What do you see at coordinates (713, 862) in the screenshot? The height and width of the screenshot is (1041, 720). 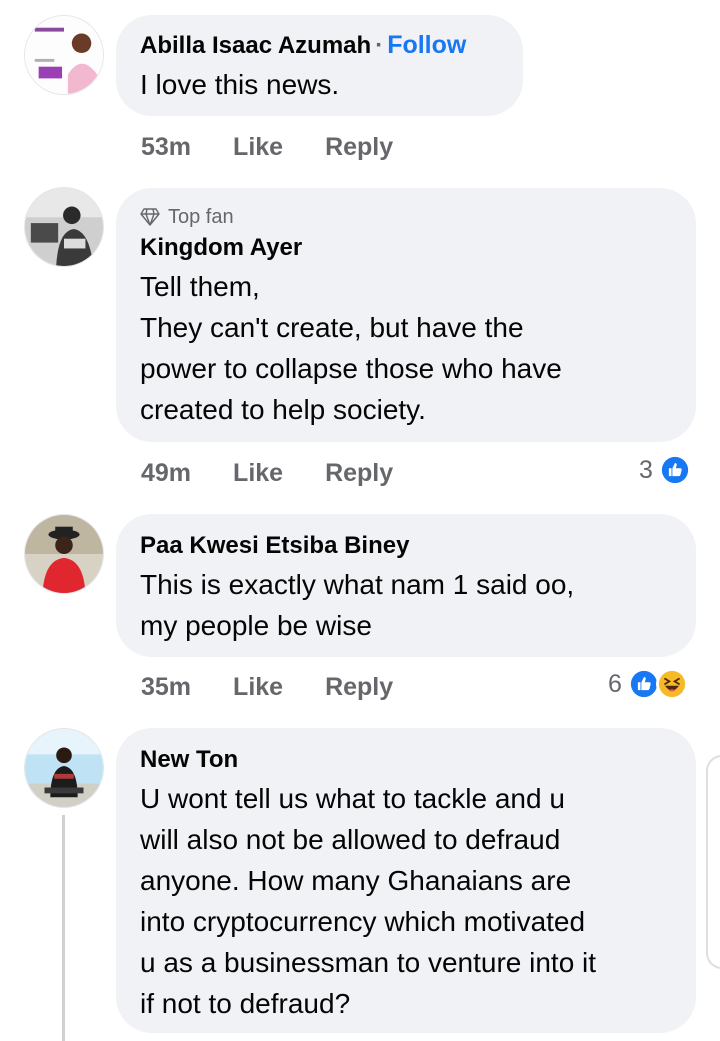 I see `offscreen-card-edge` at bounding box center [713, 862].